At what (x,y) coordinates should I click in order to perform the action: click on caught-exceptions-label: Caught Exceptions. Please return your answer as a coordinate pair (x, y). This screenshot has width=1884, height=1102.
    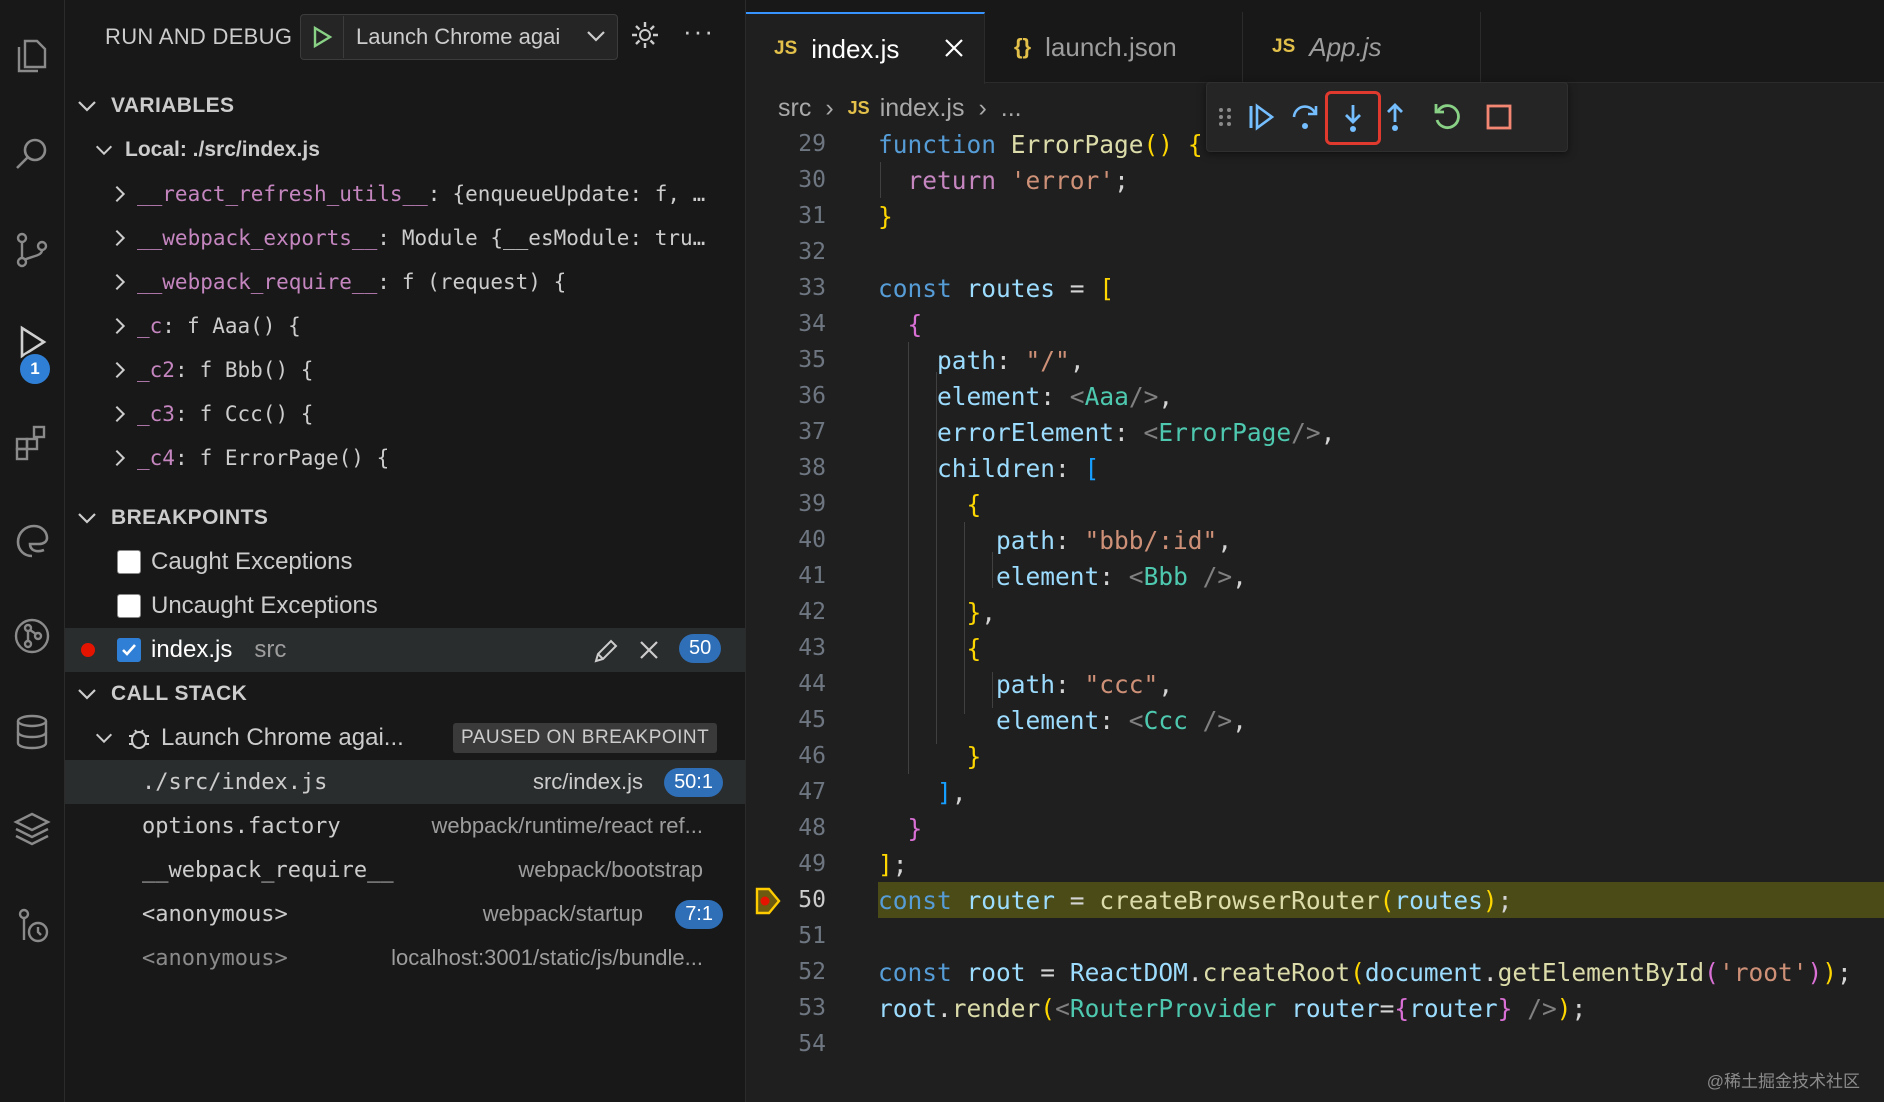
    Looking at the image, I should click on (252, 561).